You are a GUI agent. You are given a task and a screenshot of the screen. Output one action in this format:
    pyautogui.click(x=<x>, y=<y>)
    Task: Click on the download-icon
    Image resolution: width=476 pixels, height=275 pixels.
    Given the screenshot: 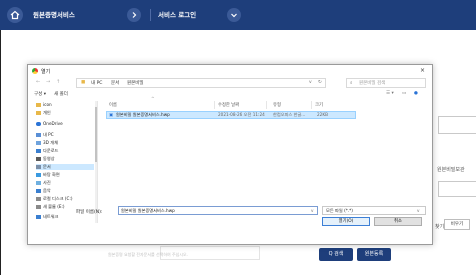 What is the action you would take?
    pyautogui.click(x=38, y=151)
    